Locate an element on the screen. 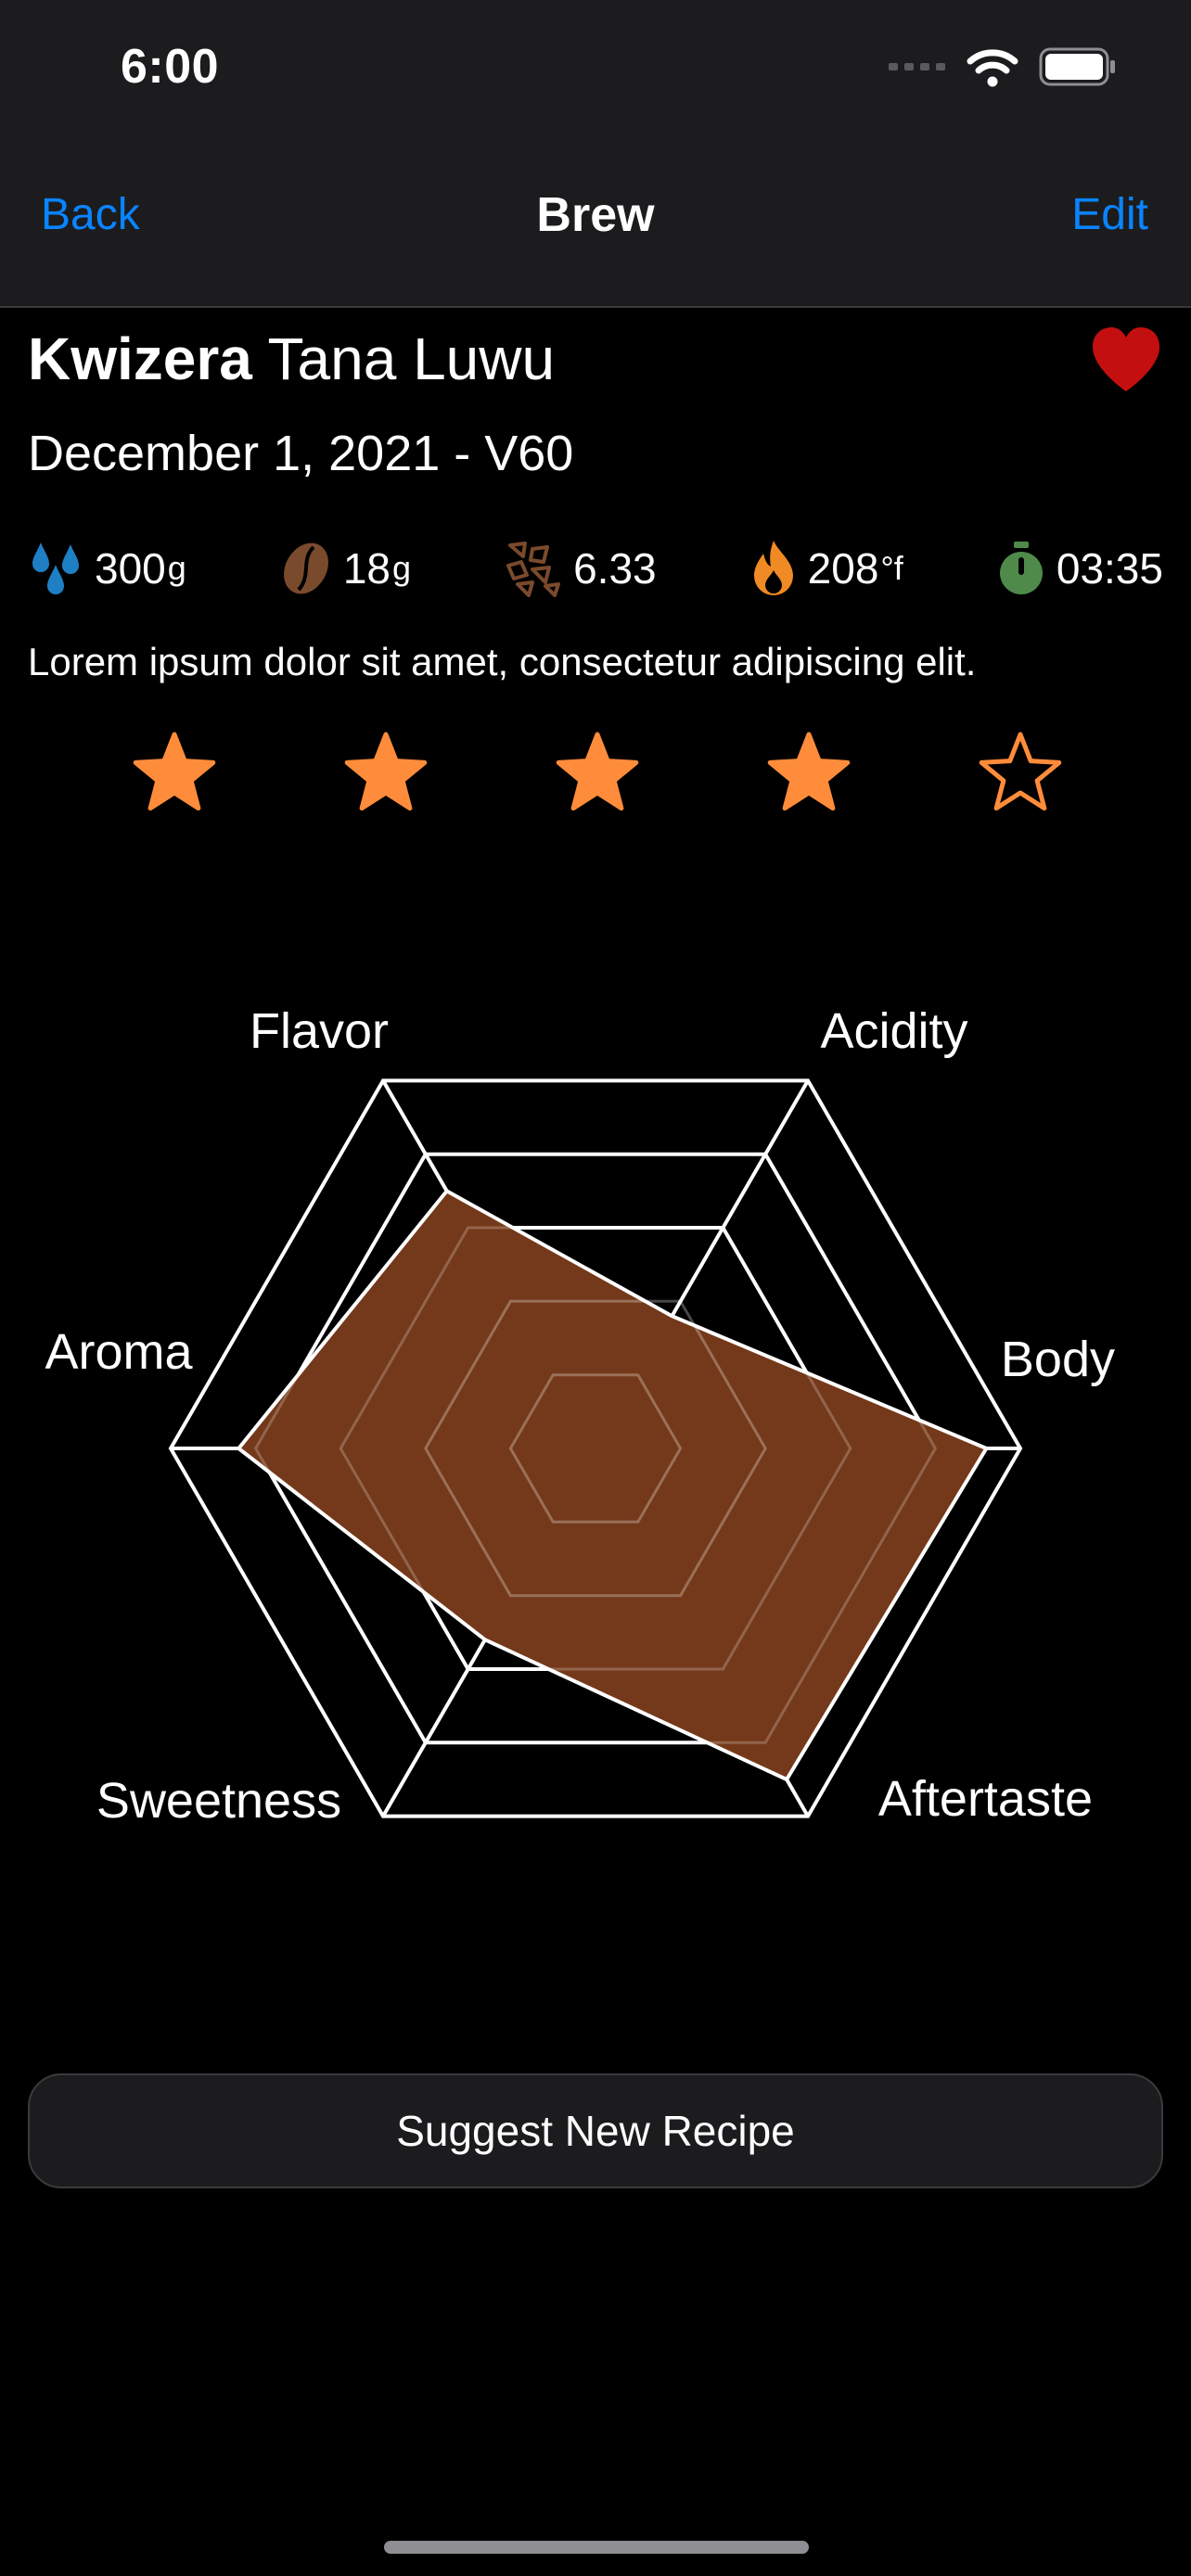 The width and height of the screenshot is (1191, 2576). page-title: Brew is located at coordinates (595, 215).